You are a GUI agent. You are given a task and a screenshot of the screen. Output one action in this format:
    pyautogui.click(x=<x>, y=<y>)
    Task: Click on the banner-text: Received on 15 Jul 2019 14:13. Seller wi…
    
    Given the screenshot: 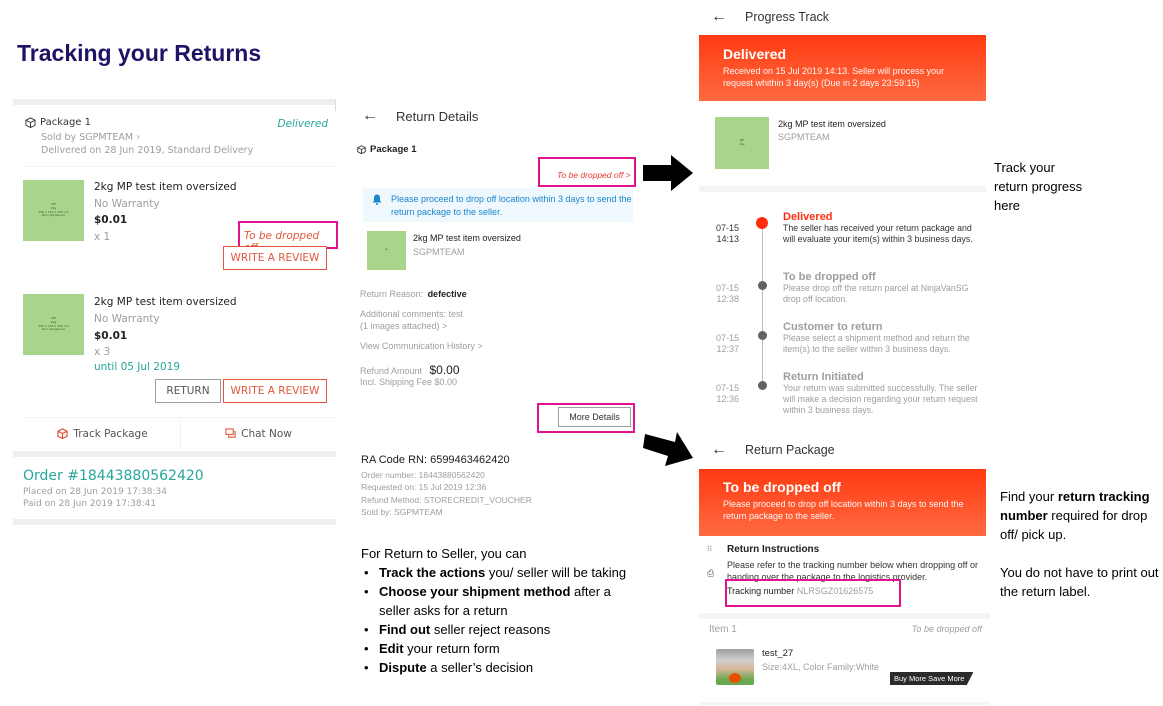 What is the action you would take?
    pyautogui.click(x=834, y=77)
    